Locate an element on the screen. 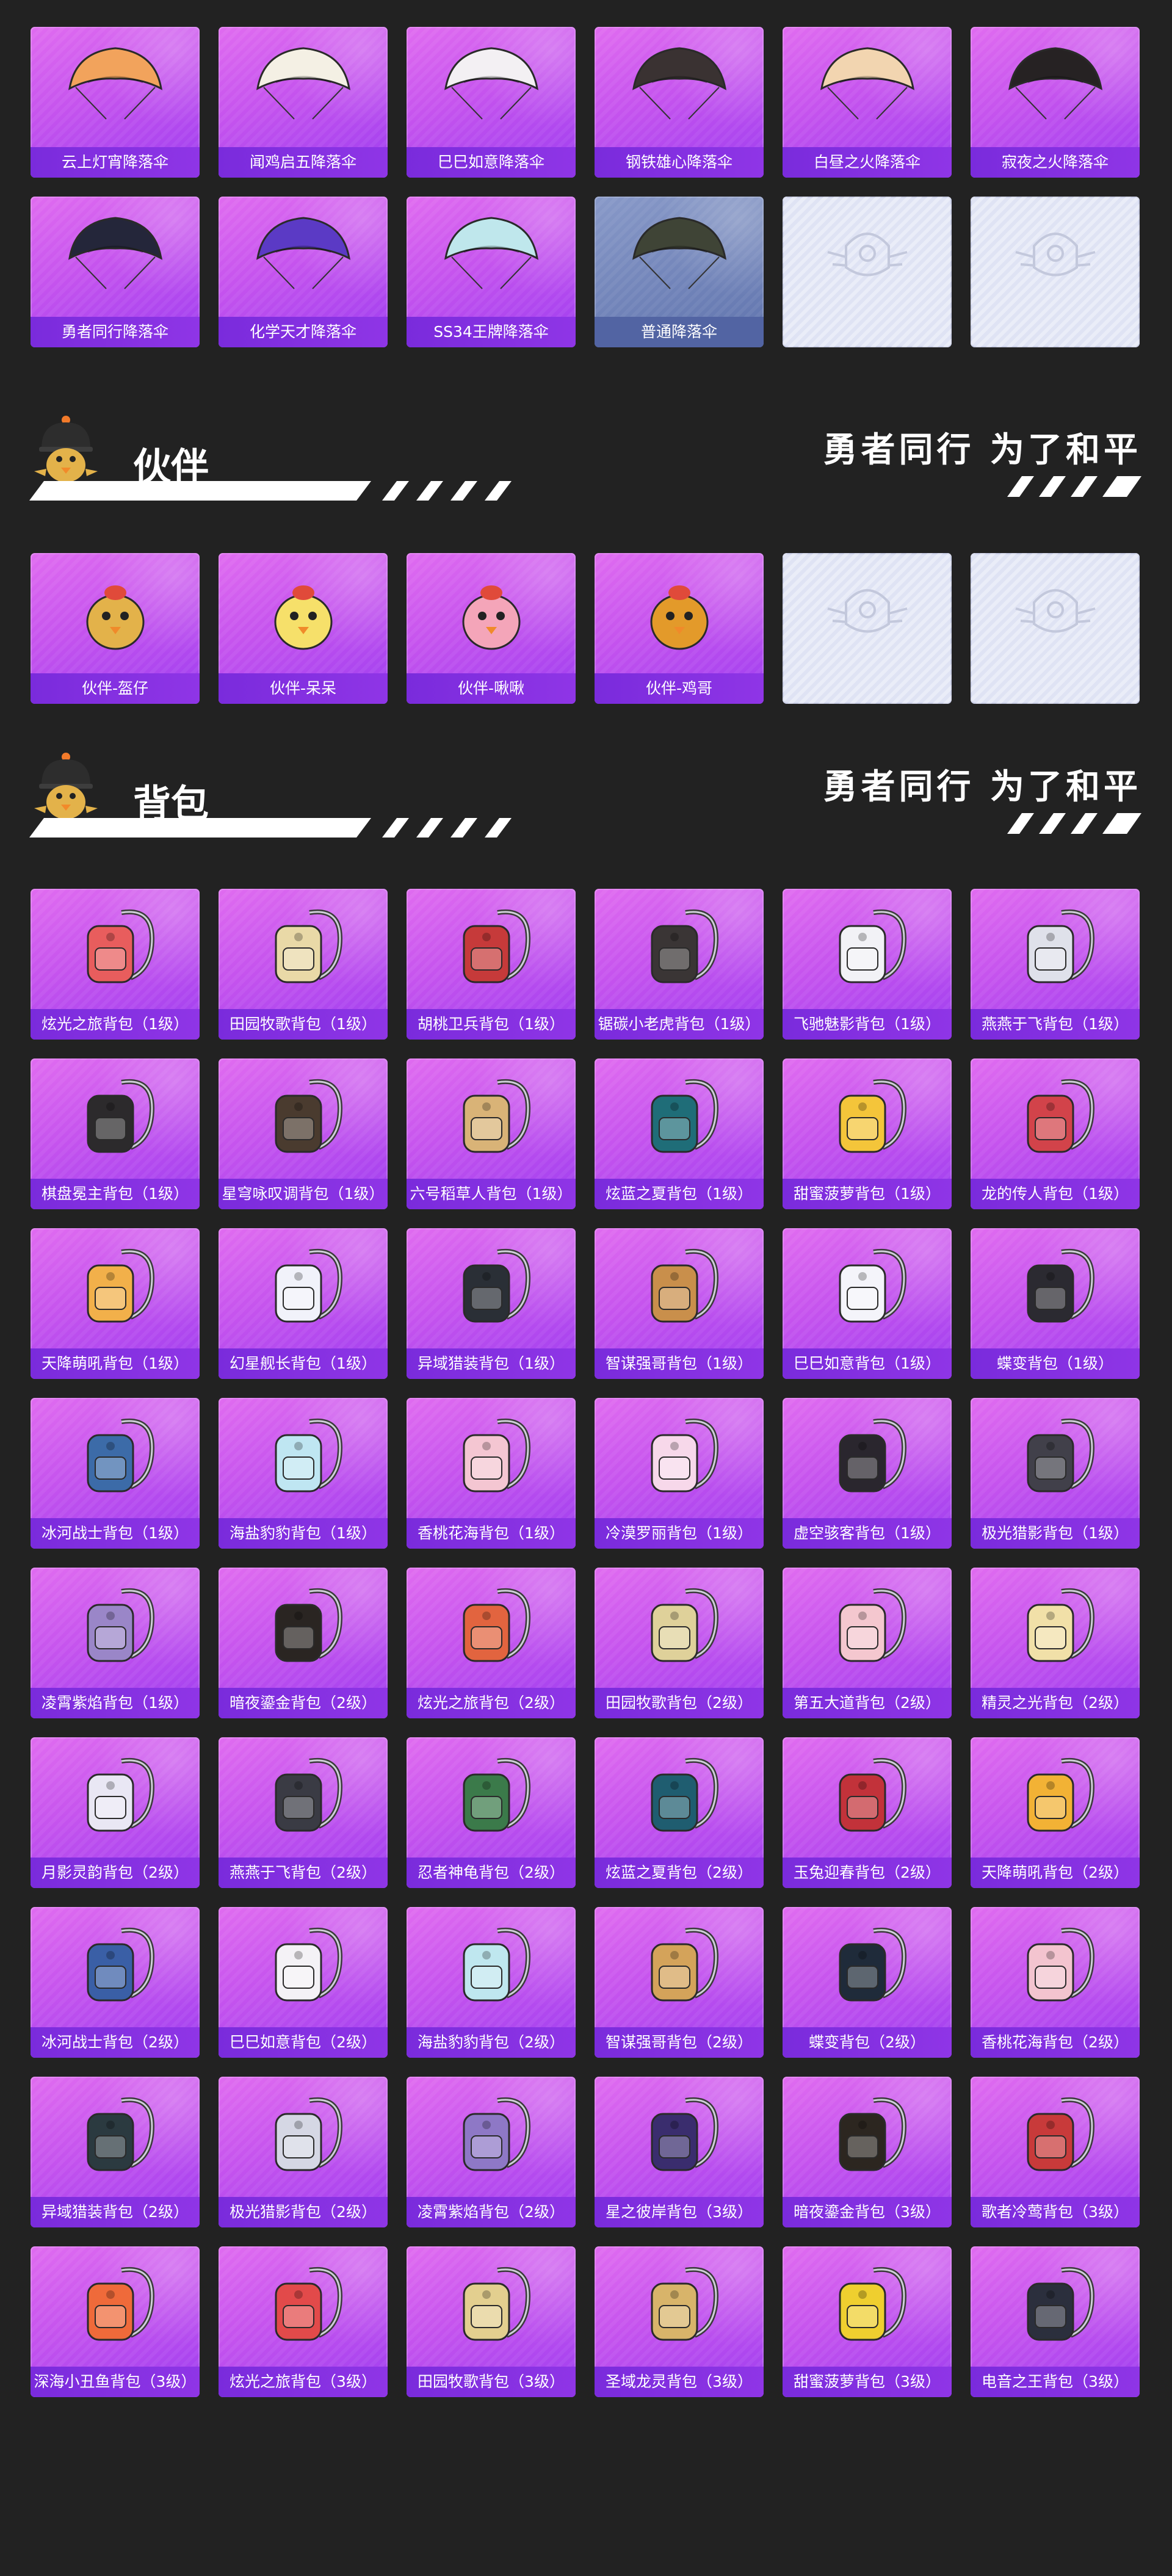  backpack-card: 燕燕于飞背包（2级） is located at coordinates (303, 1812).